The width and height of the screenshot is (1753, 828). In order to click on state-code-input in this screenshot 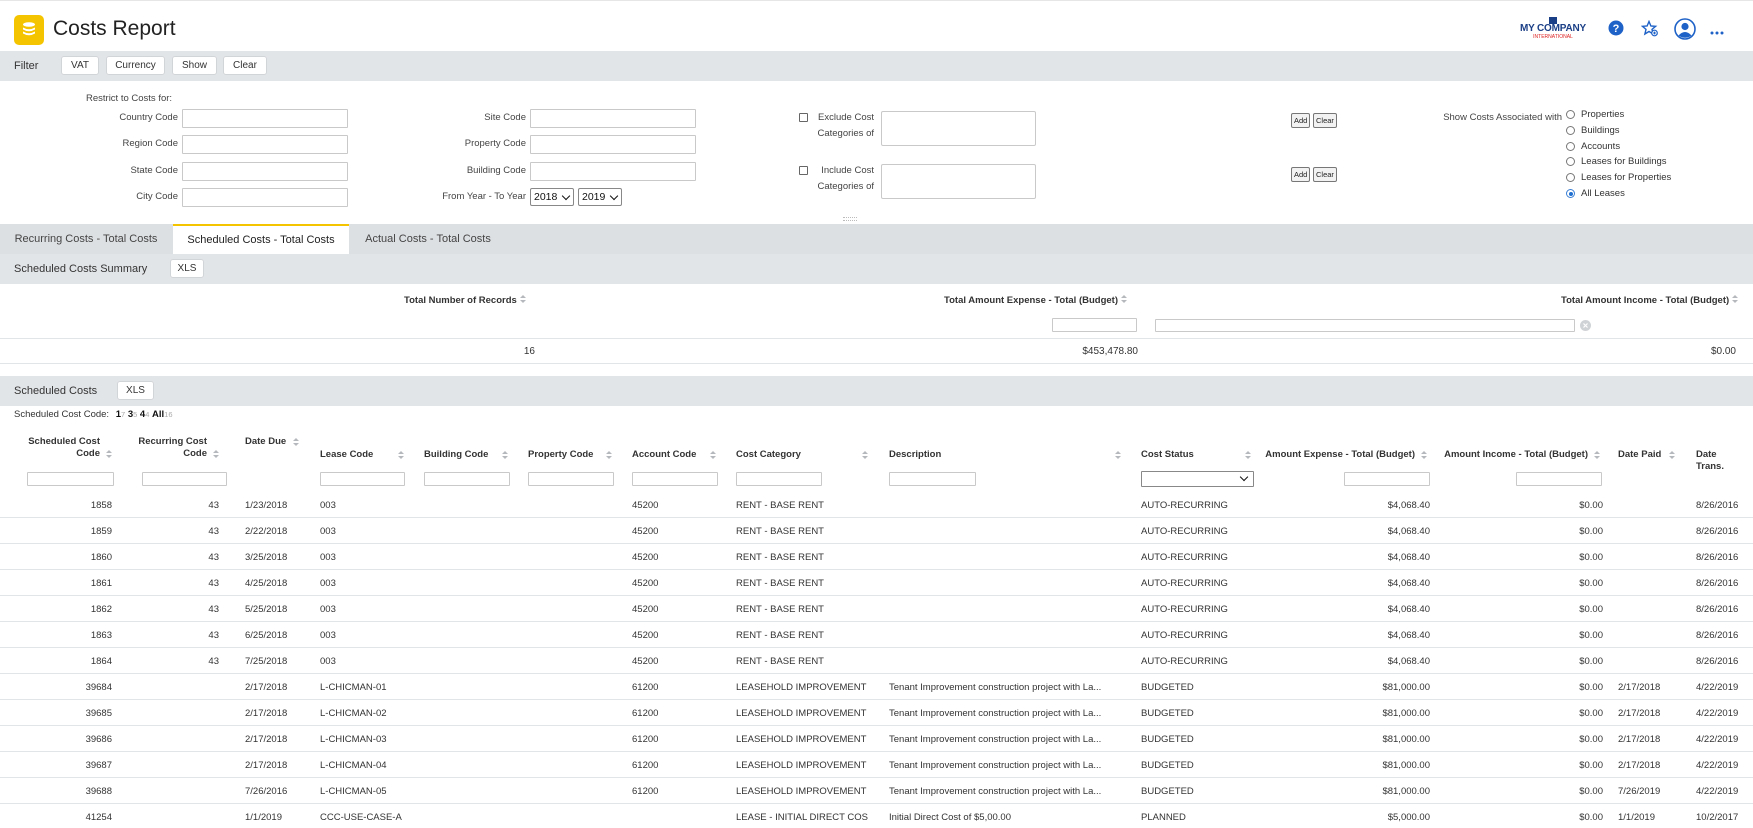, I will do `click(265, 171)`.